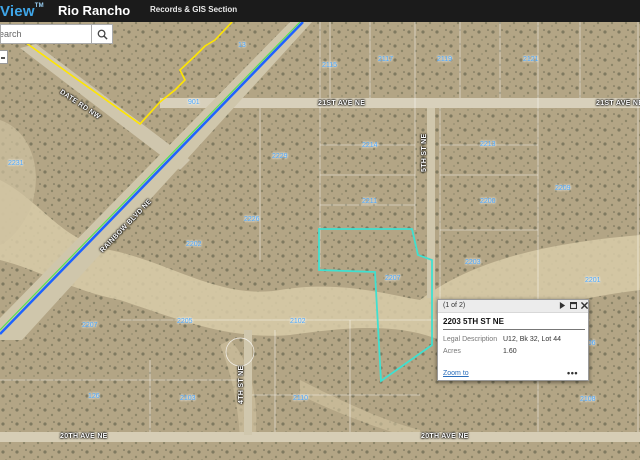 Image resolution: width=640 pixels, height=460 pixels. What do you see at coordinates (531, 59) in the screenshot?
I see `parcel-label: 2121` at bounding box center [531, 59].